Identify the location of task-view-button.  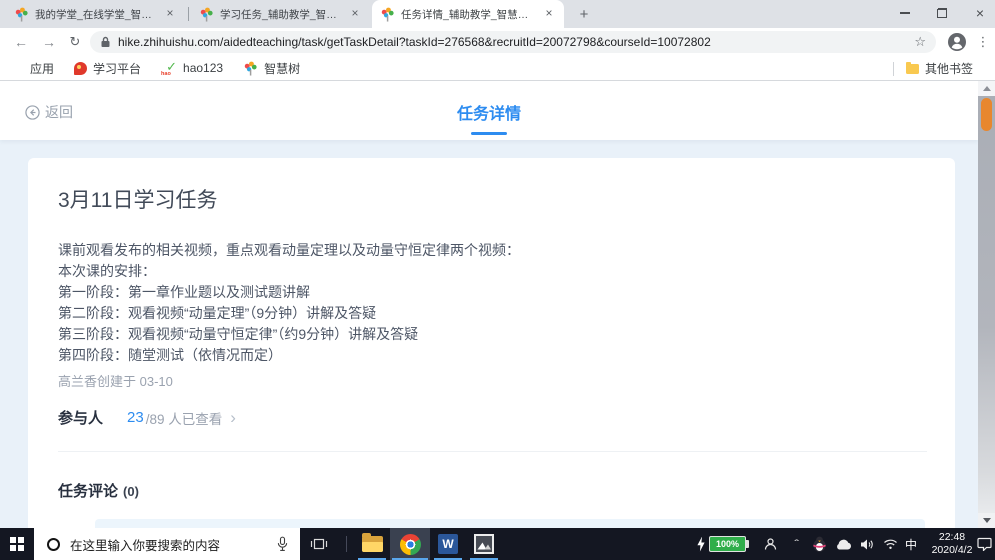
(319, 544).